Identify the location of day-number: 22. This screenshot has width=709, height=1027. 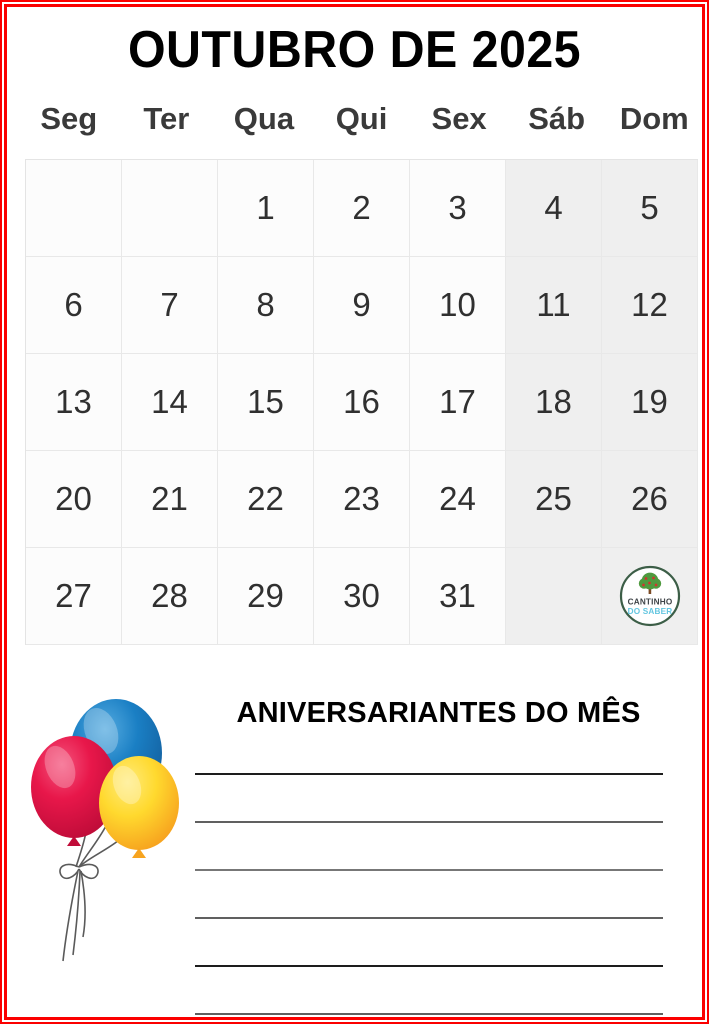
(265, 498).